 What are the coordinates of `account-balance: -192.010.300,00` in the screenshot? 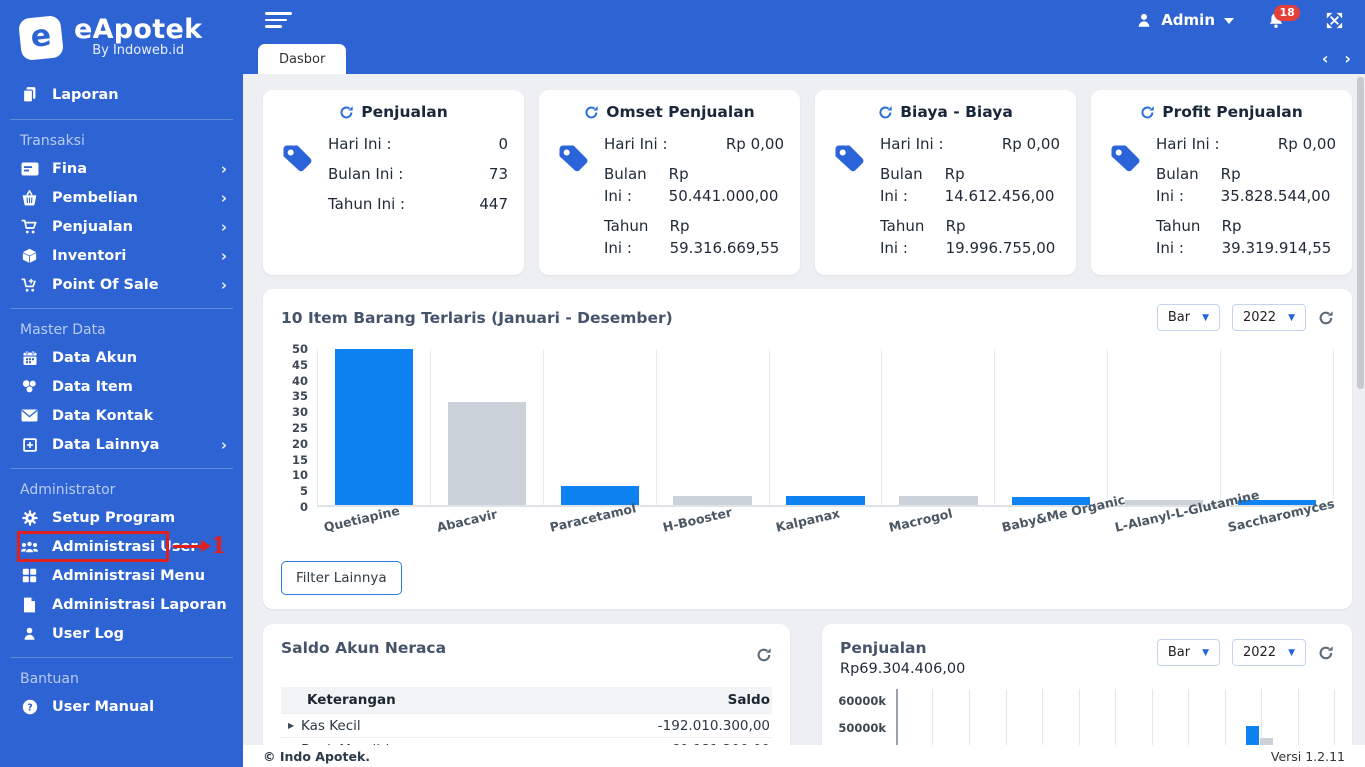 It's located at (687, 725).